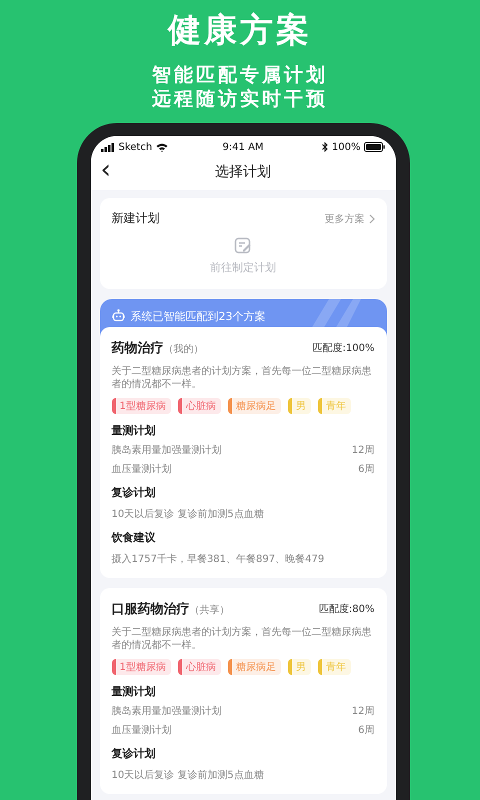  What do you see at coordinates (343, 348) in the screenshot?
I see `match-rate: 匹配度:100%` at bounding box center [343, 348].